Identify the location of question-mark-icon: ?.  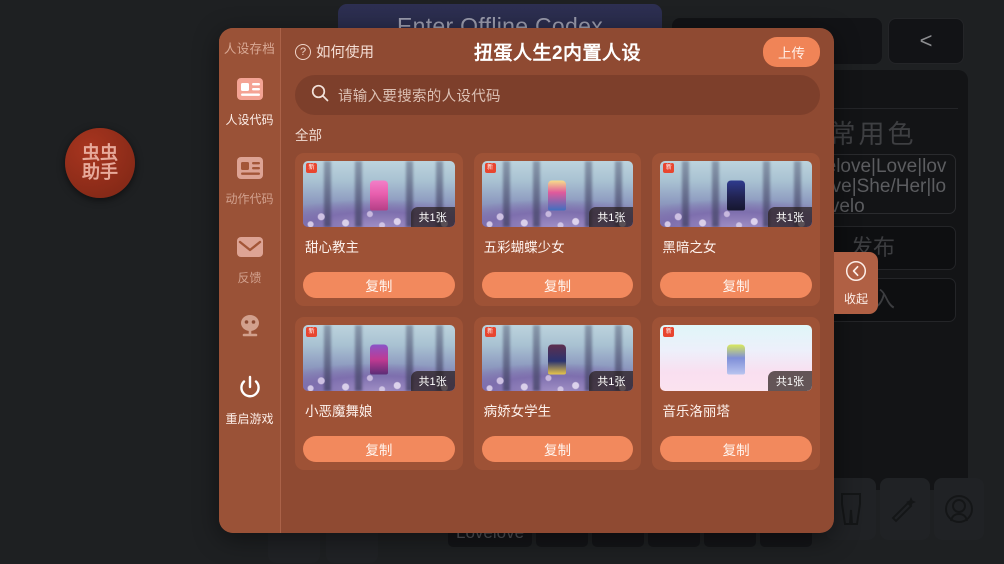
(303, 51).